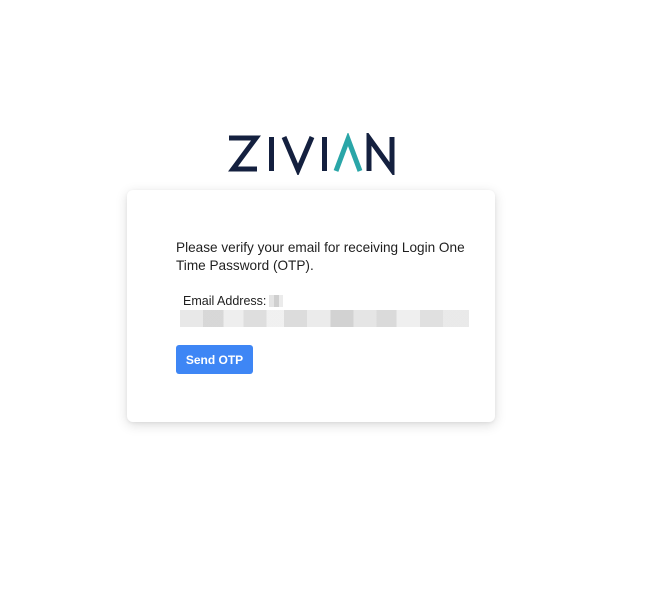 Image resolution: width=658 pixels, height=606 pixels. I want to click on email-redacted-fragment, so click(276, 301).